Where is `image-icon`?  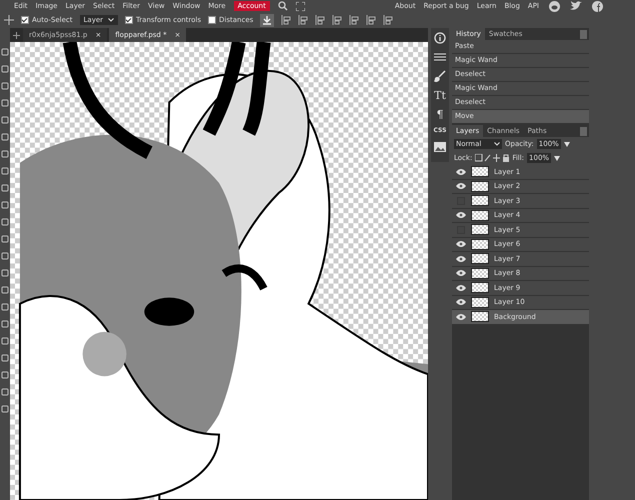 image-icon is located at coordinates (440, 147).